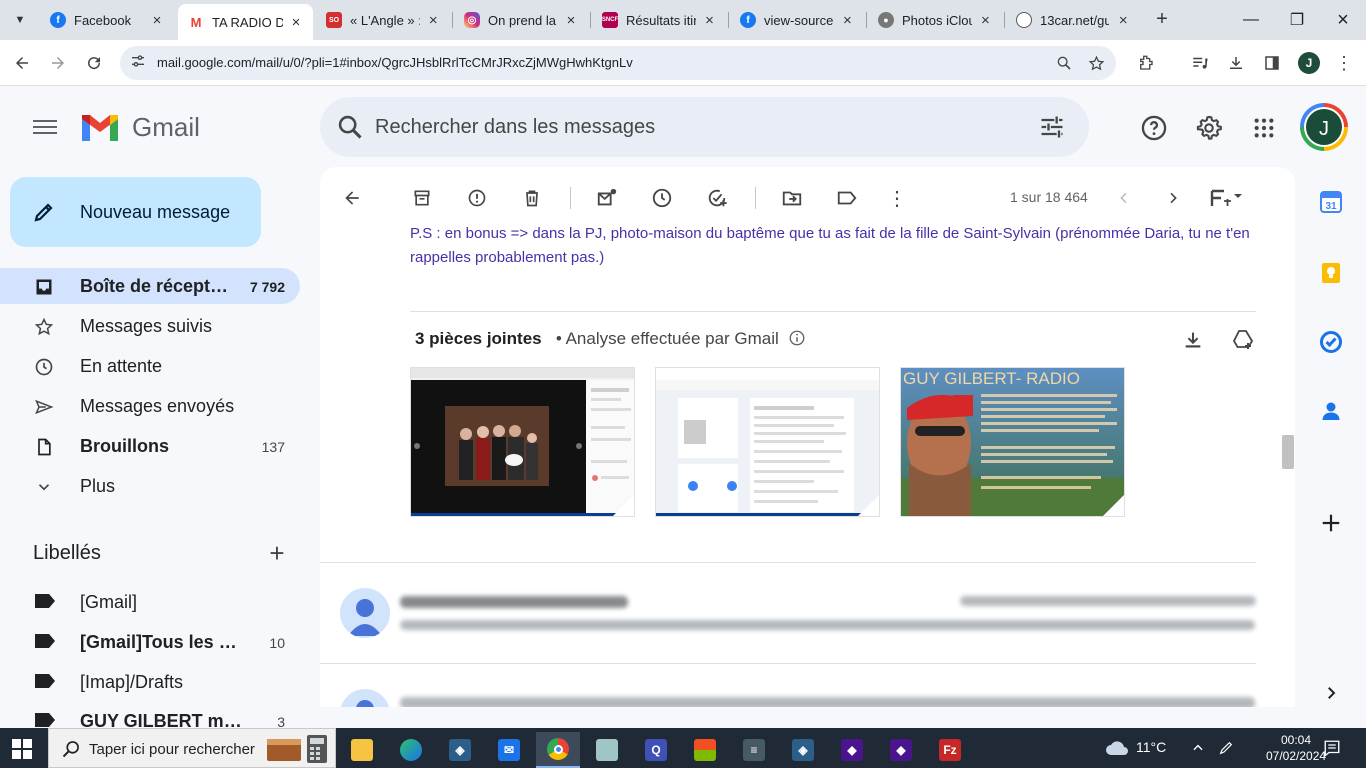 The height and width of the screenshot is (768, 1366). I want to click on move-to-button, so click(792, 198).